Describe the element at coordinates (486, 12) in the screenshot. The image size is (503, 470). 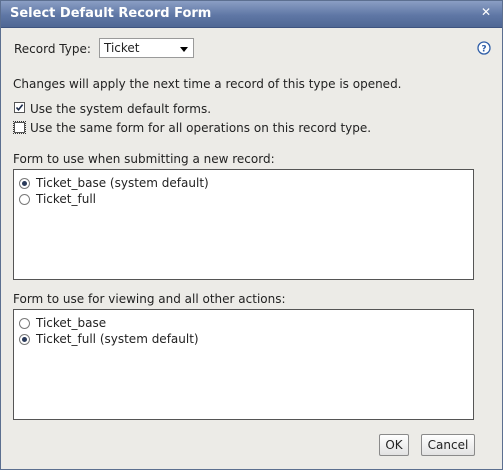
I see `close-icon: ✕` at that location.